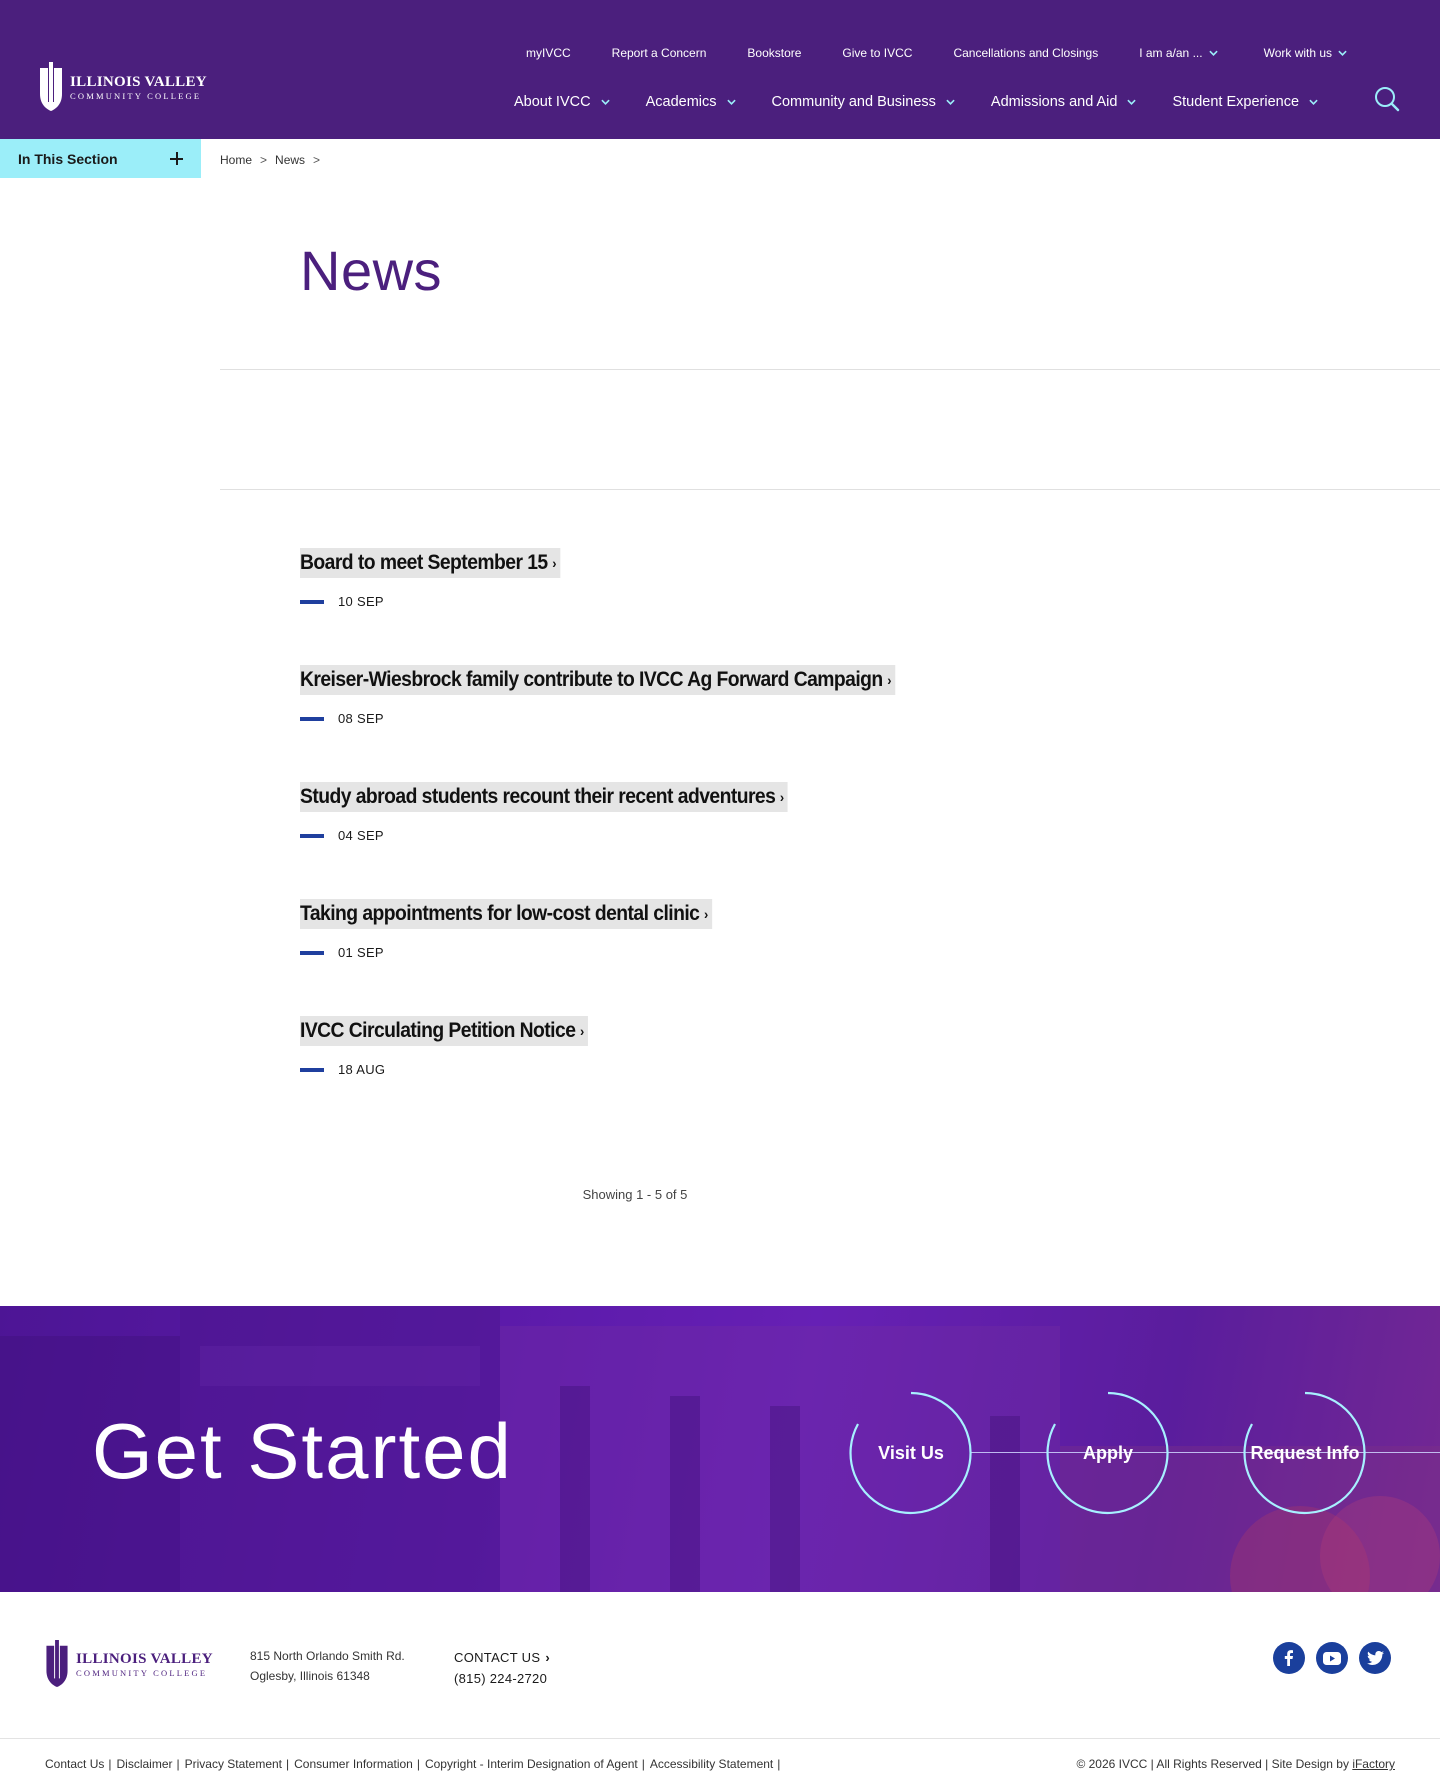  I want to click on search-icon, so click(1387, 99).